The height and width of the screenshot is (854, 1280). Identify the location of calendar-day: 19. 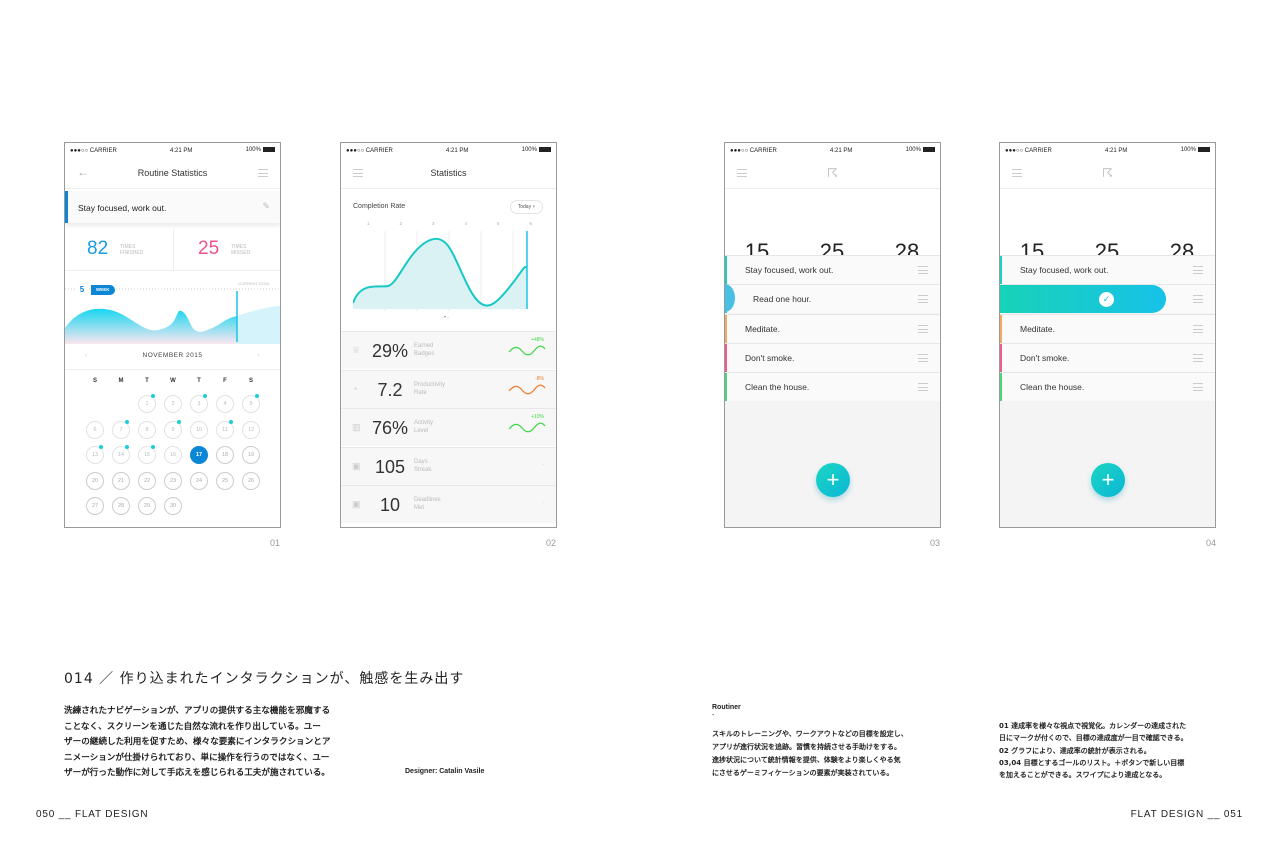
(251, 455).